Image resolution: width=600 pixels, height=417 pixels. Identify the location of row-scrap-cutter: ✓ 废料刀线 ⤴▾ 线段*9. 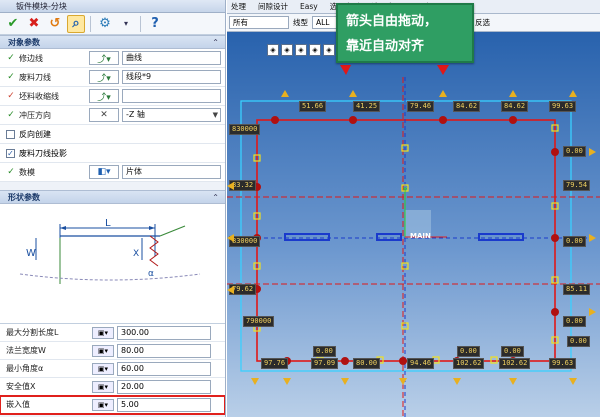
(112, 77).